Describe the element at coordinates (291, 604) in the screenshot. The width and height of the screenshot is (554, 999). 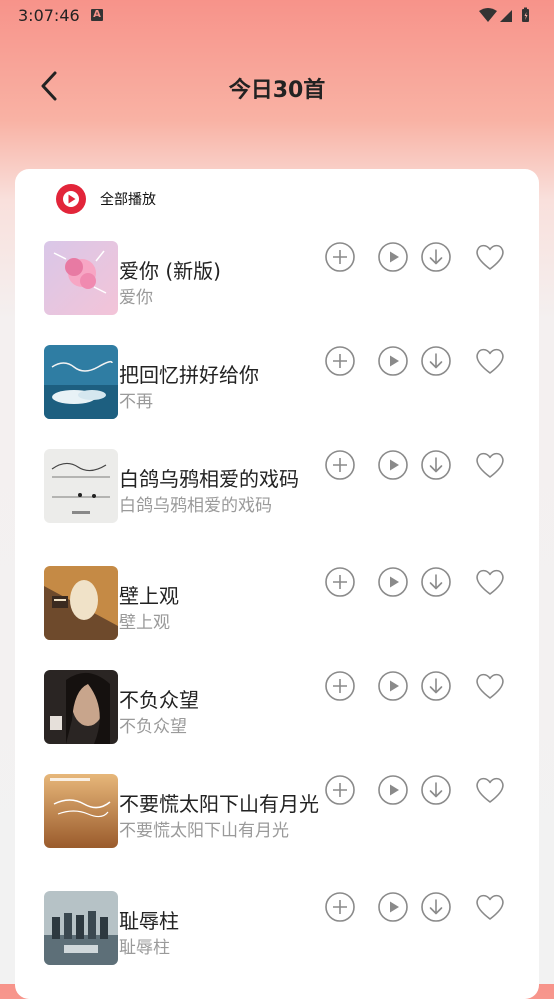
I see `song-row: 壁上观 壁上观` at that location.